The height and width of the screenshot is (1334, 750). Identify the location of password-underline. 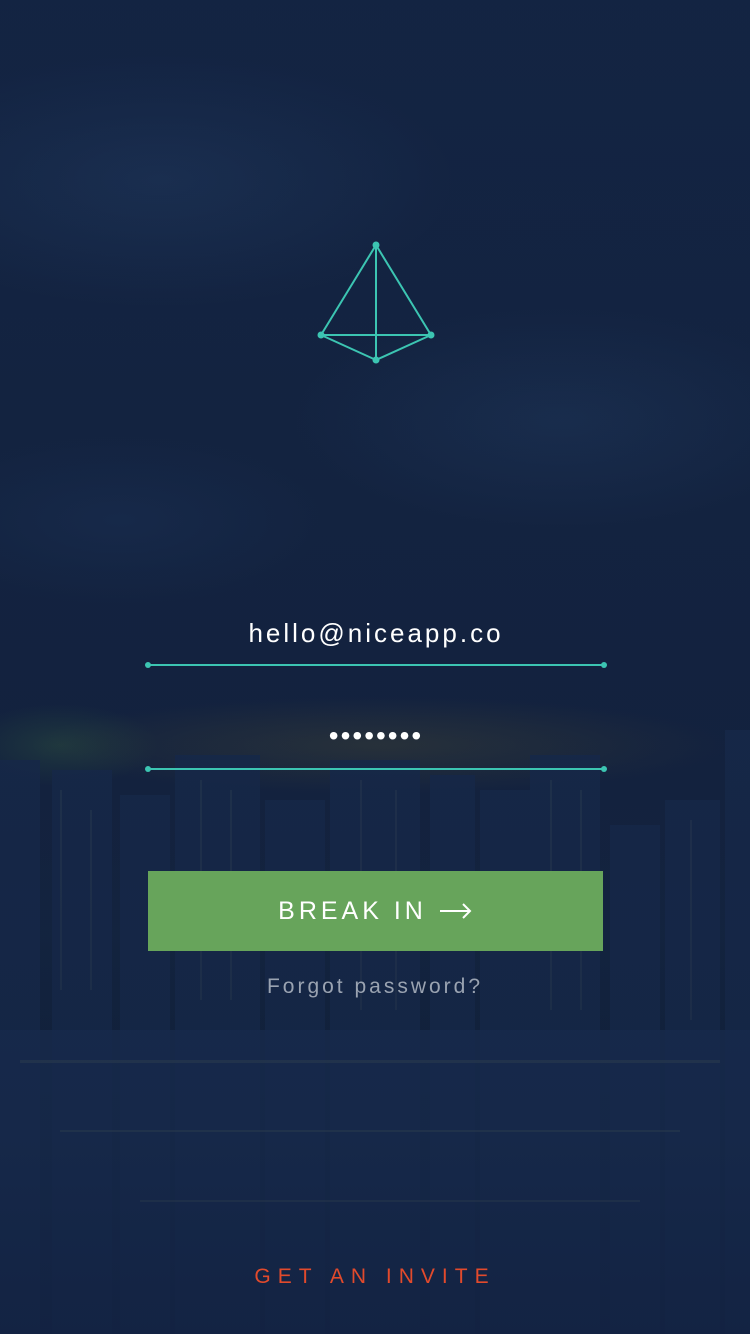
(376, 769).